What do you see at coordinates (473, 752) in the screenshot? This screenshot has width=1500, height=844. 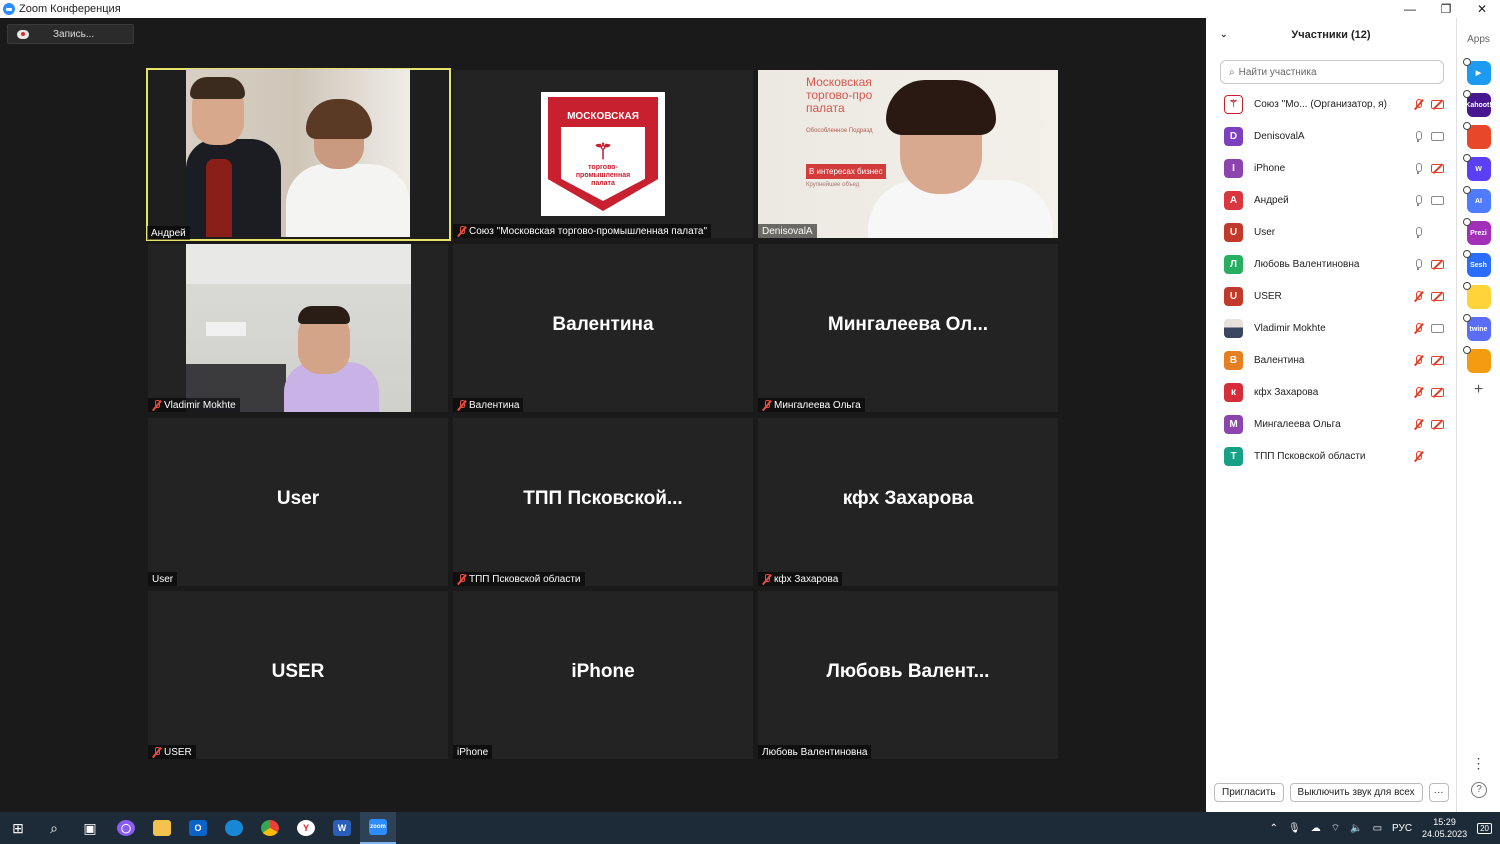 I see `tile-name-label: iPhone` at bounding box center [473, 752].